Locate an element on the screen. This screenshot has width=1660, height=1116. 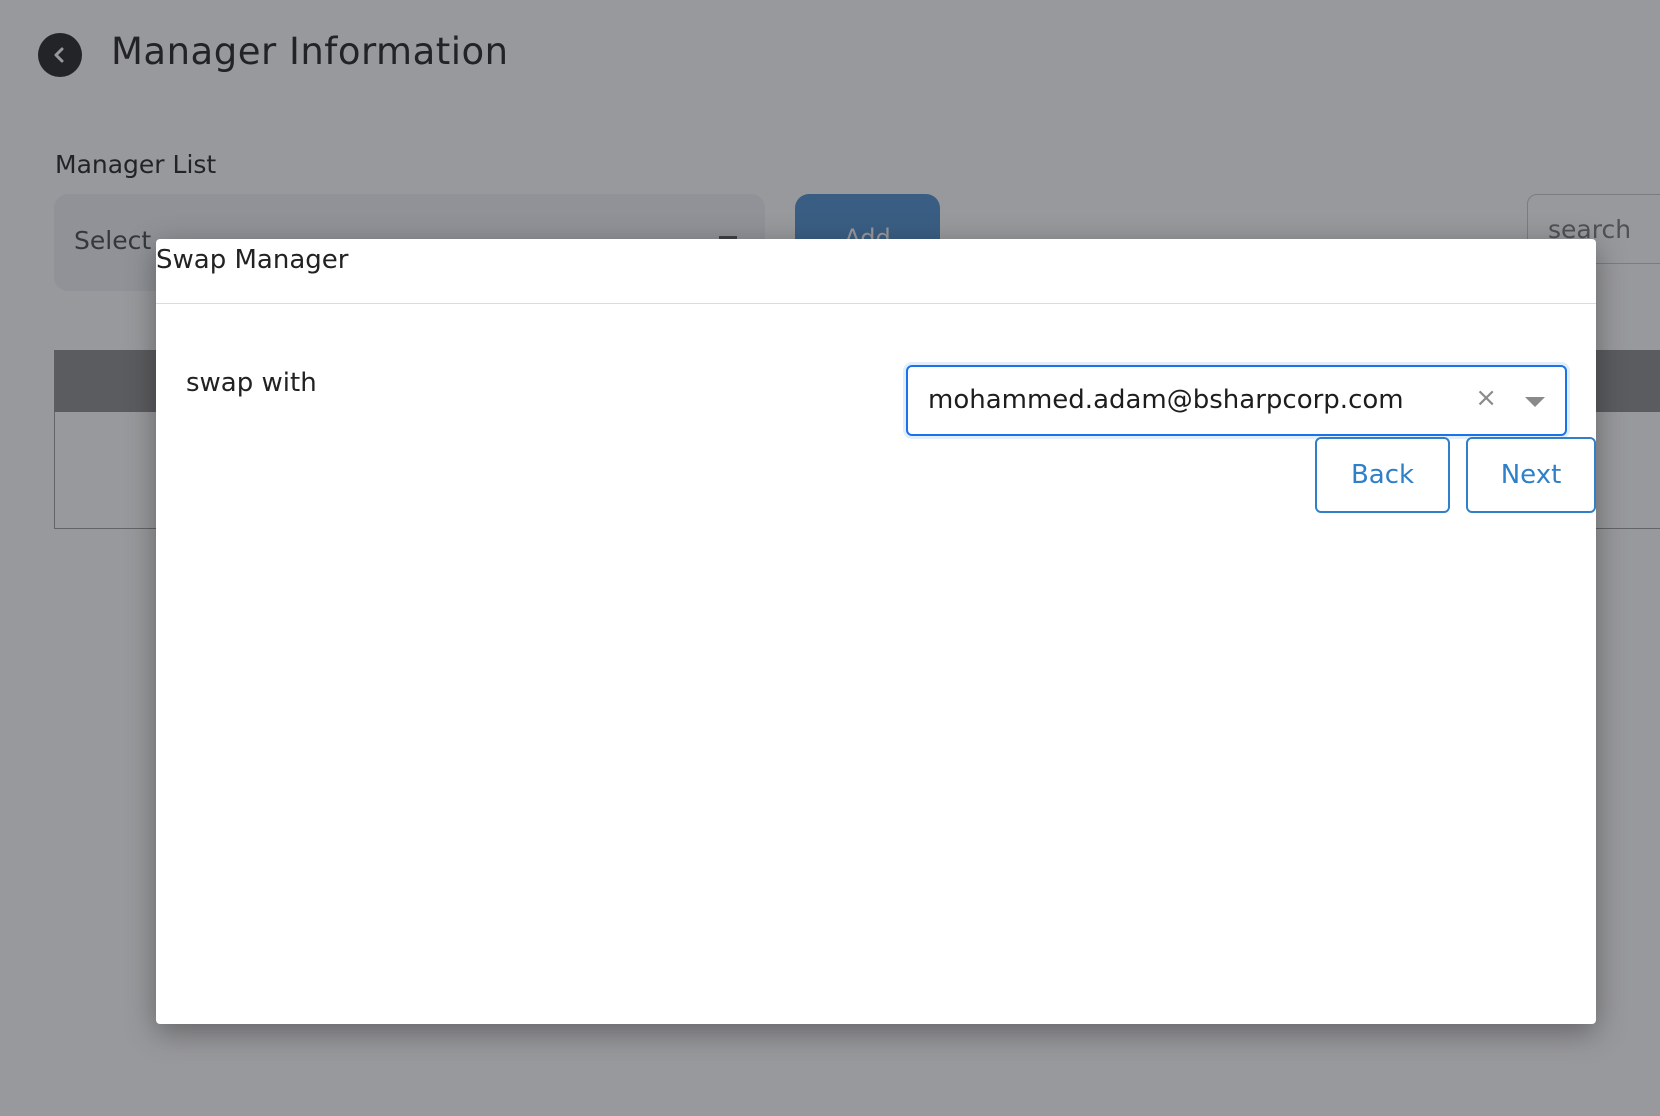
swap-with-label: swap with is located at coordinates (251, 383).